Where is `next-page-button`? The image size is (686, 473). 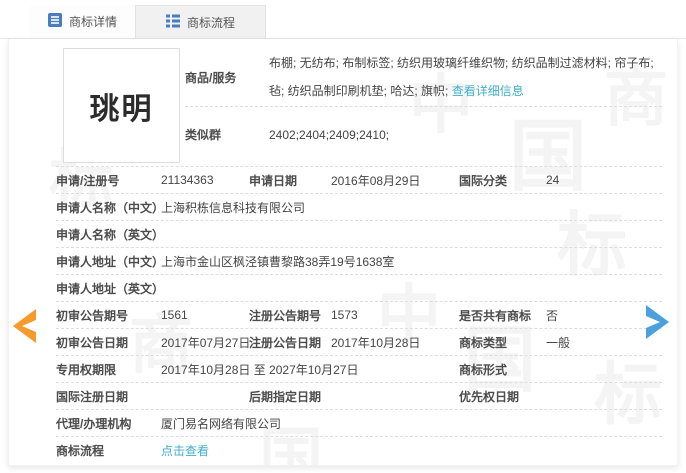 next-page-button is located at coordinates (658, 323).